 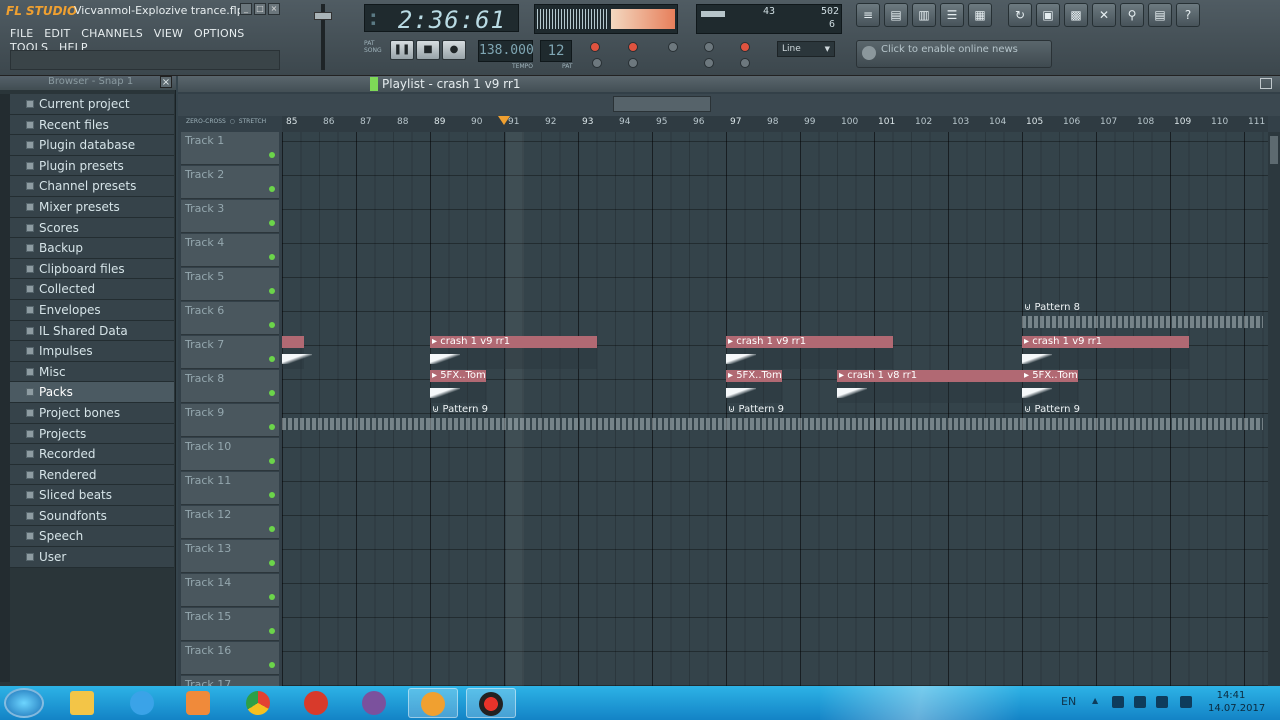 What do you see at coordinates (92, 145) in the screenshot?
I see `browser-item: Plugin database` at bounding box center [92, 145].